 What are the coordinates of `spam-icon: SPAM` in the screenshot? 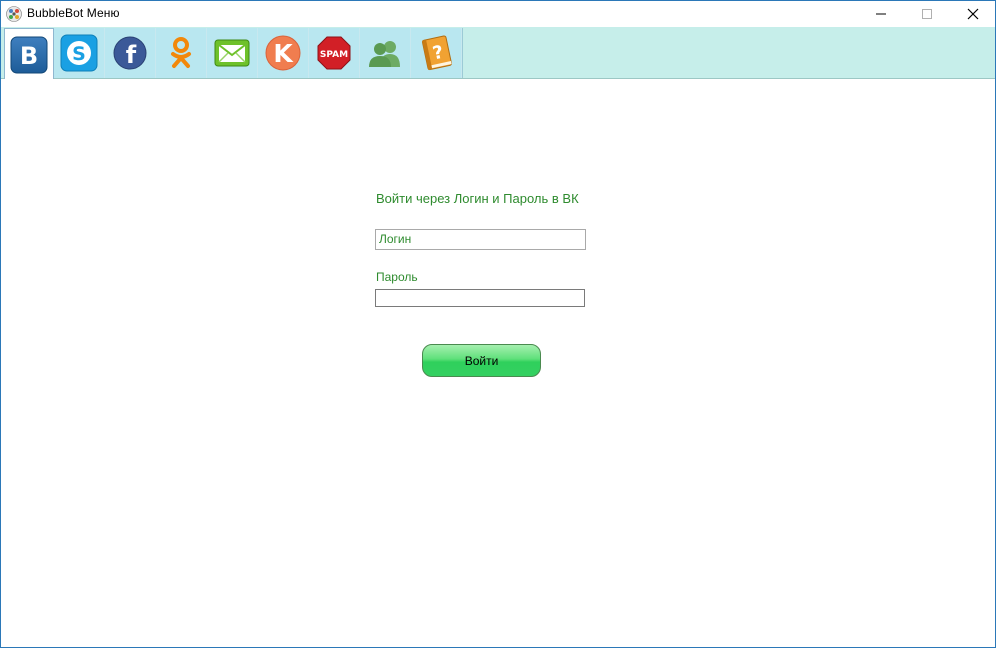 It's located at (334, 53).